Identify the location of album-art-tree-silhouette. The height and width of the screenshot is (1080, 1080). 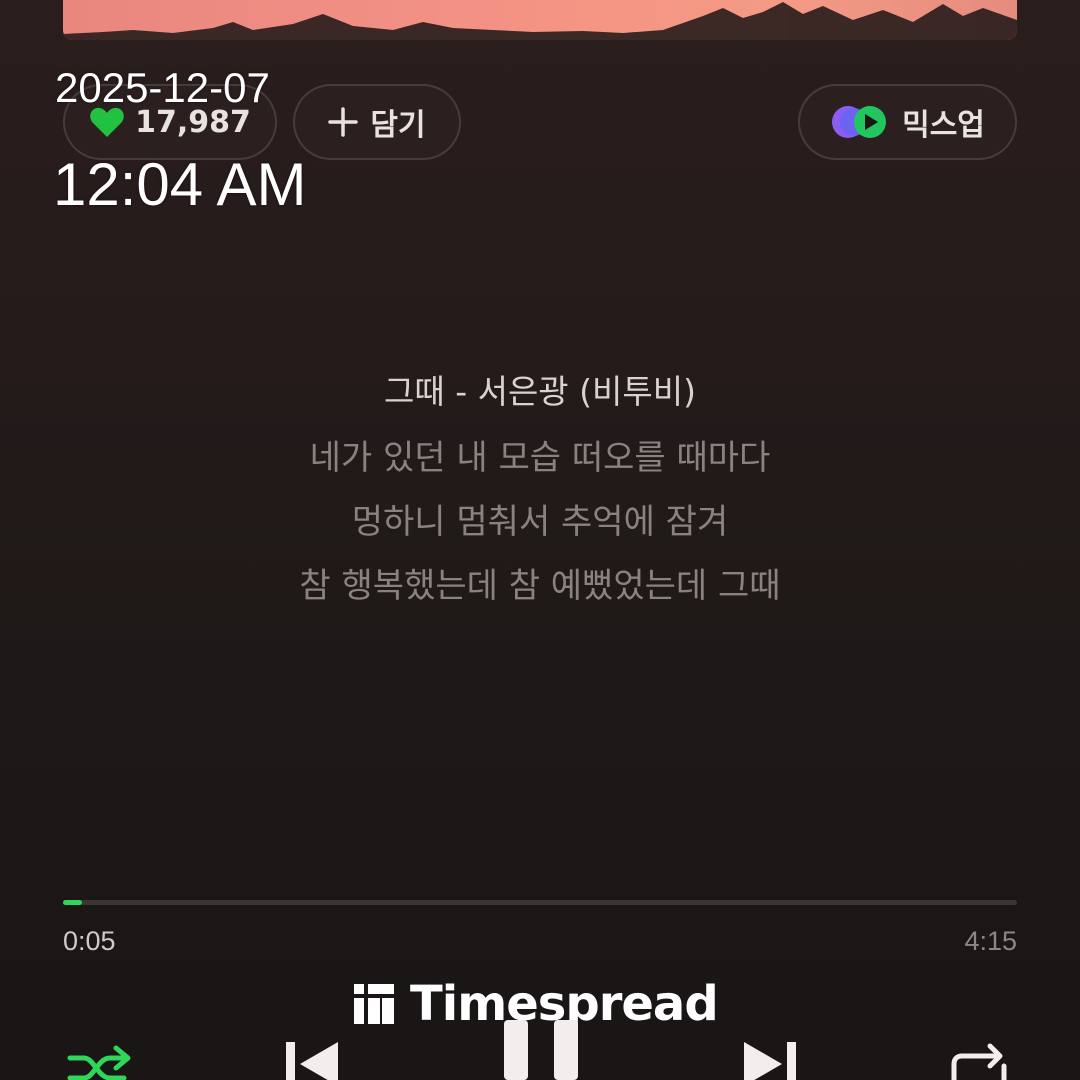
(540, 21).